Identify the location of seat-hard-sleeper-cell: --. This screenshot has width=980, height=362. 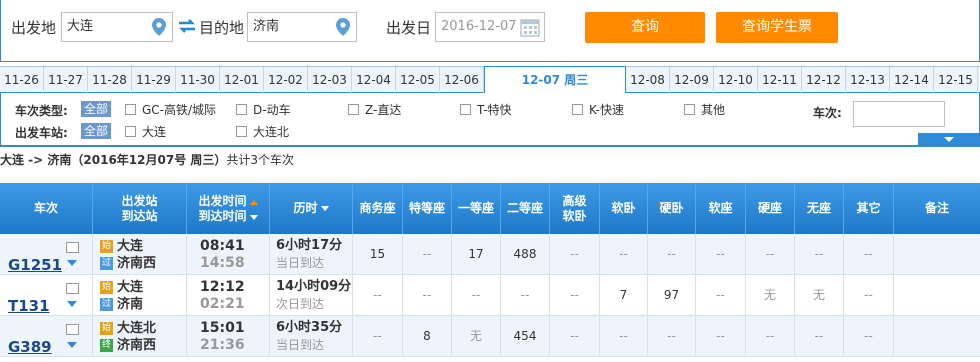
(672, 336).